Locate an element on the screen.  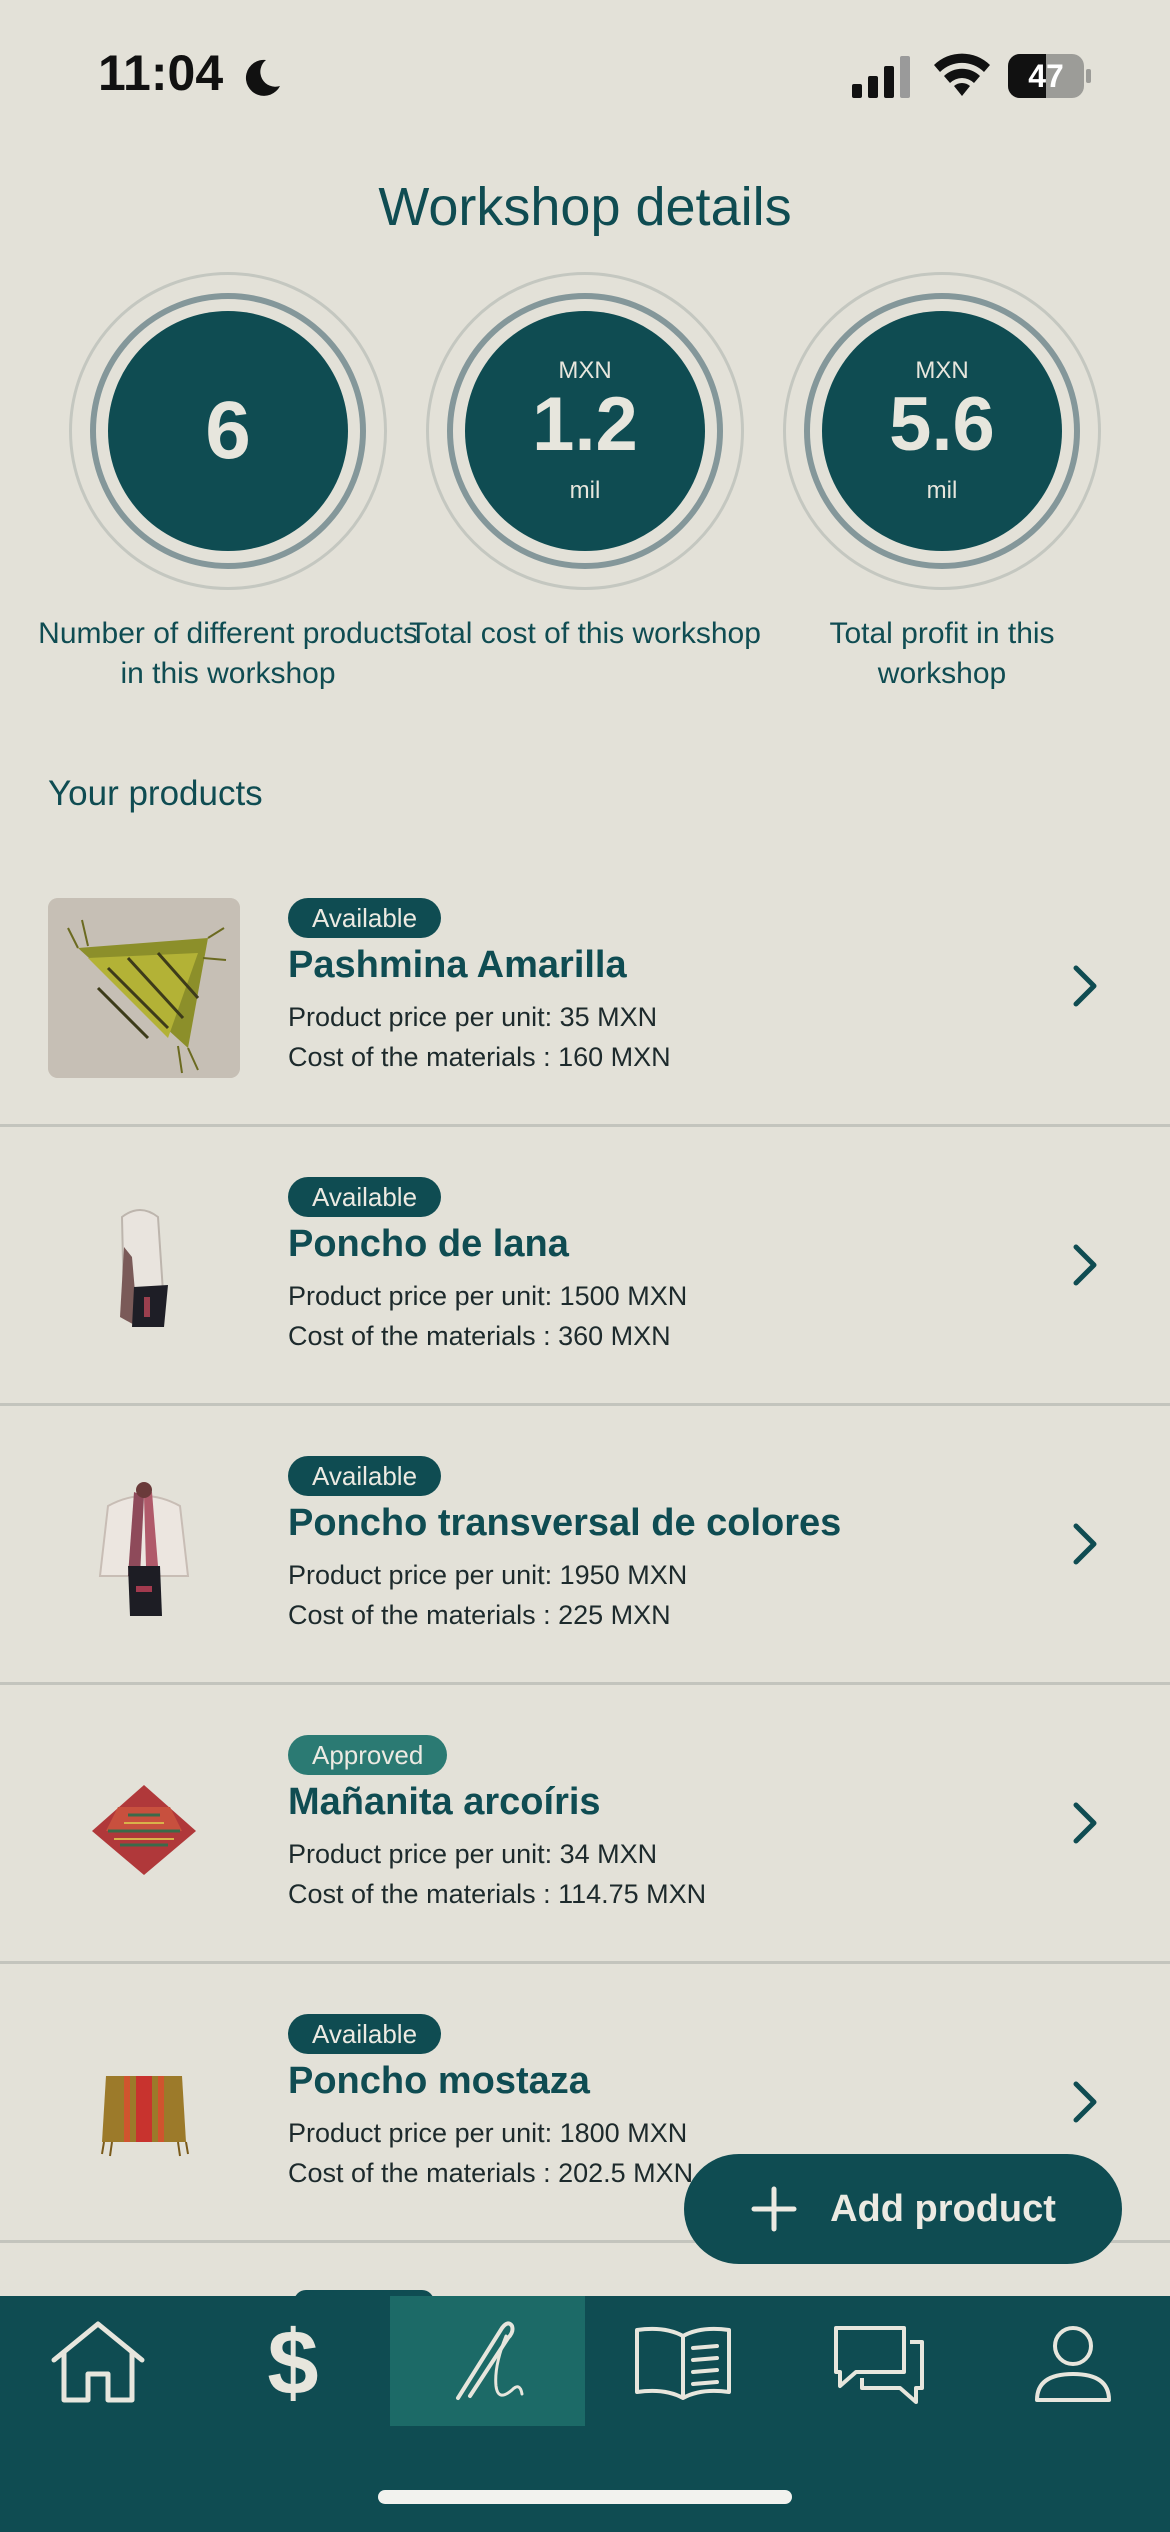
product-name: Mañanita arcoíris is located at coordinates (444, 1802).